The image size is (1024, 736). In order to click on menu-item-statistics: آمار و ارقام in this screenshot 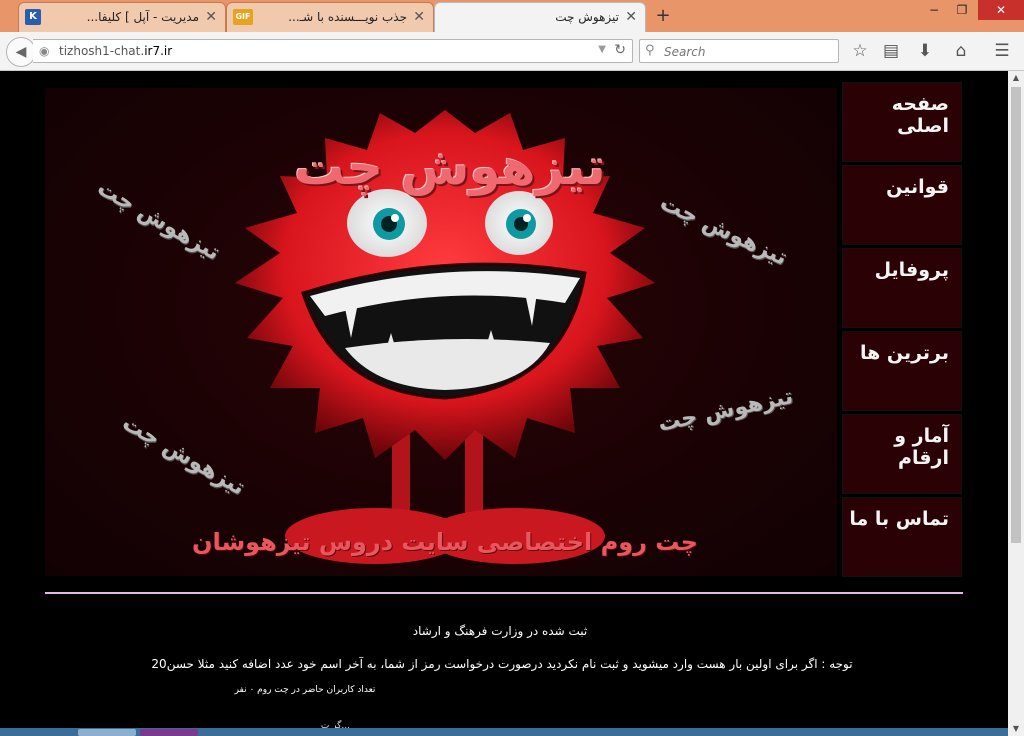, I will do `click(902, 454)`.